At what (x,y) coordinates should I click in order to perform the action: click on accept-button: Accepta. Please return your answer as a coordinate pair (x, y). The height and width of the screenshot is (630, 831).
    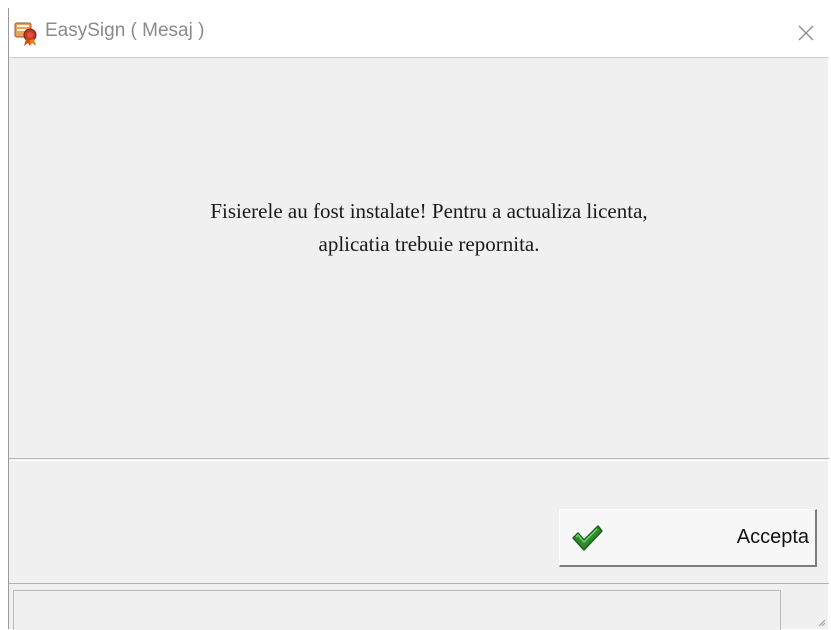
    Looking at the image, I should click on (688, 538).